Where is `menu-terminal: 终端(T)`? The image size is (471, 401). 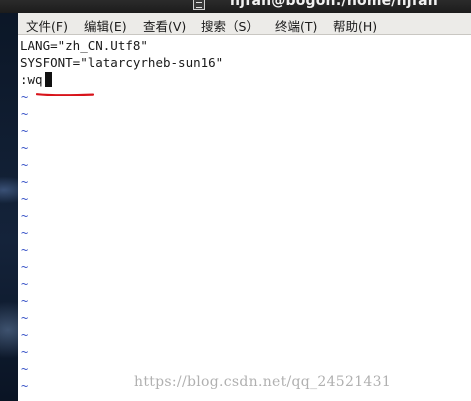 menu-terminal: 终端(T) is located at coordinates (296, 25).